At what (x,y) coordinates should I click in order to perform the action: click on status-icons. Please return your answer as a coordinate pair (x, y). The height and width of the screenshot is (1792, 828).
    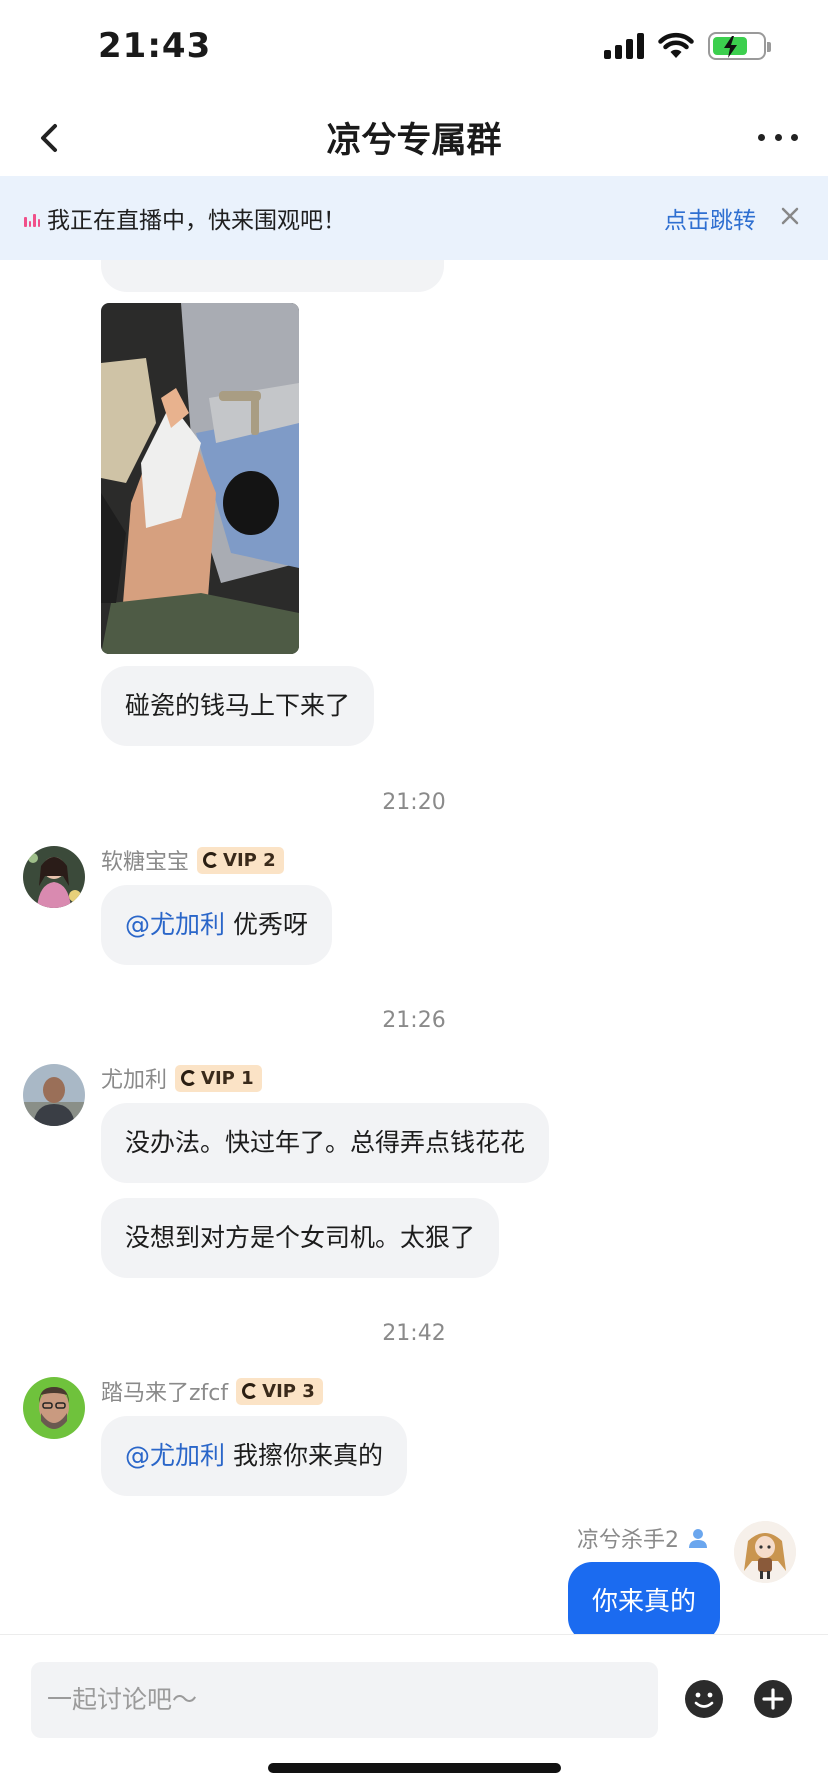
    Looking at the image, I should click on (687, 46).